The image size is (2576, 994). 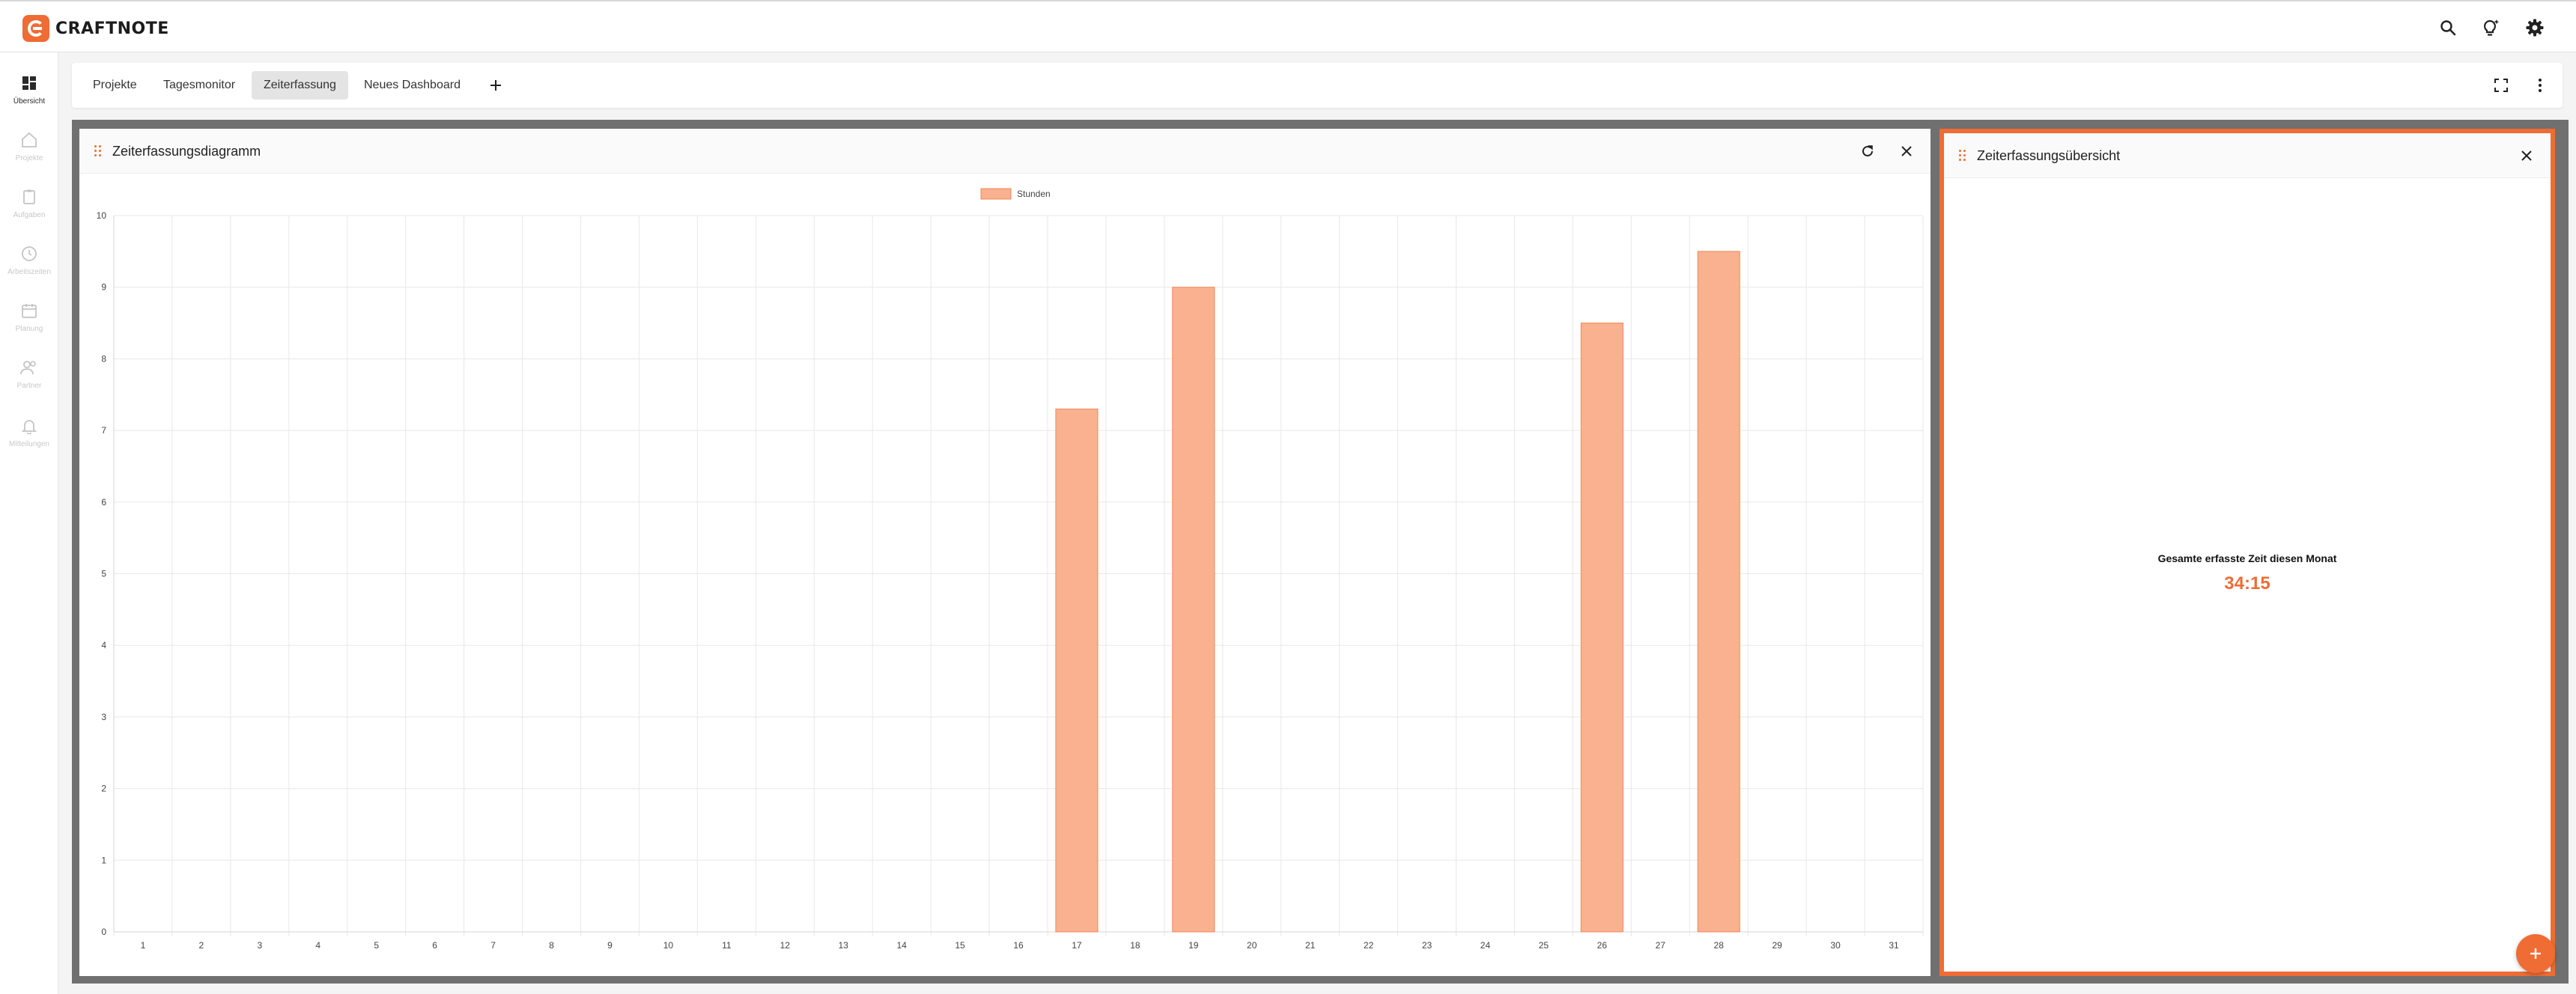 I want to click on x-tick-label: 29, so click(x=1777, y=945).